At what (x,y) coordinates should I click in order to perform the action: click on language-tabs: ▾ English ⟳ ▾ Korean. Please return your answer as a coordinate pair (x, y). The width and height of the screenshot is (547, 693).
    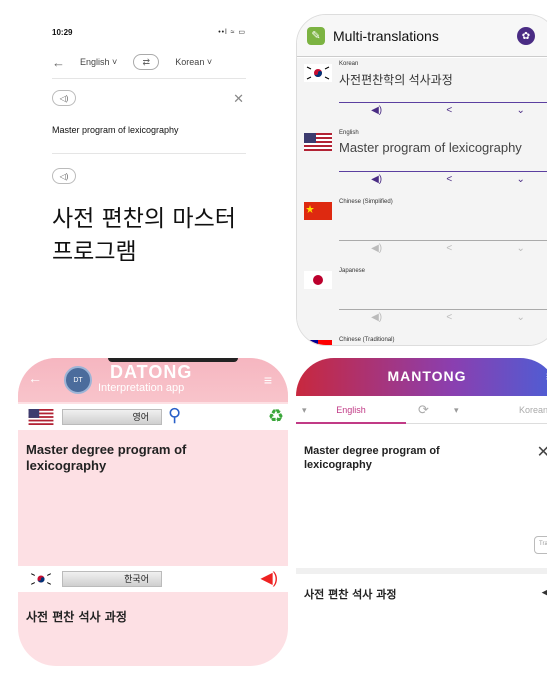
    Looking at the image, I should click on (421, 410).